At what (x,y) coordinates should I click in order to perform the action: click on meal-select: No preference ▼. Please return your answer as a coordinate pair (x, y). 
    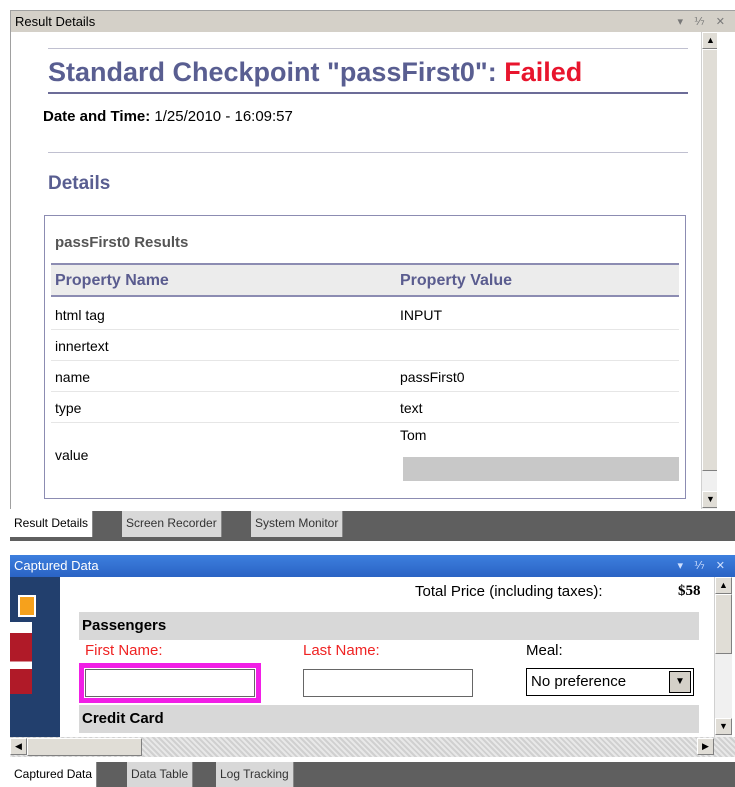
    Looking at the image, I should click on (610, 682).